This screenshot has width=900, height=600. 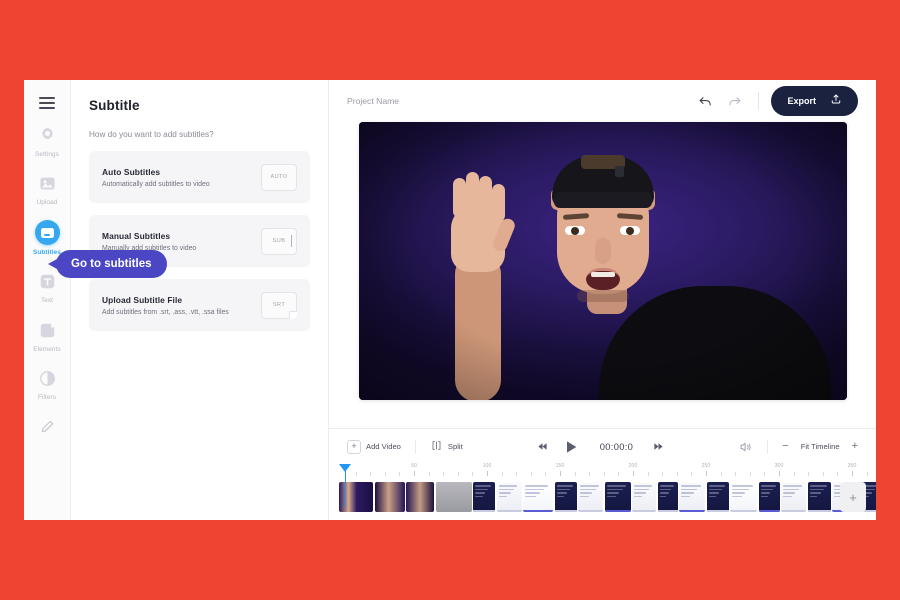 I want to click on panel-question: How do you want to add subtitles?, so click(x=151, y=134).